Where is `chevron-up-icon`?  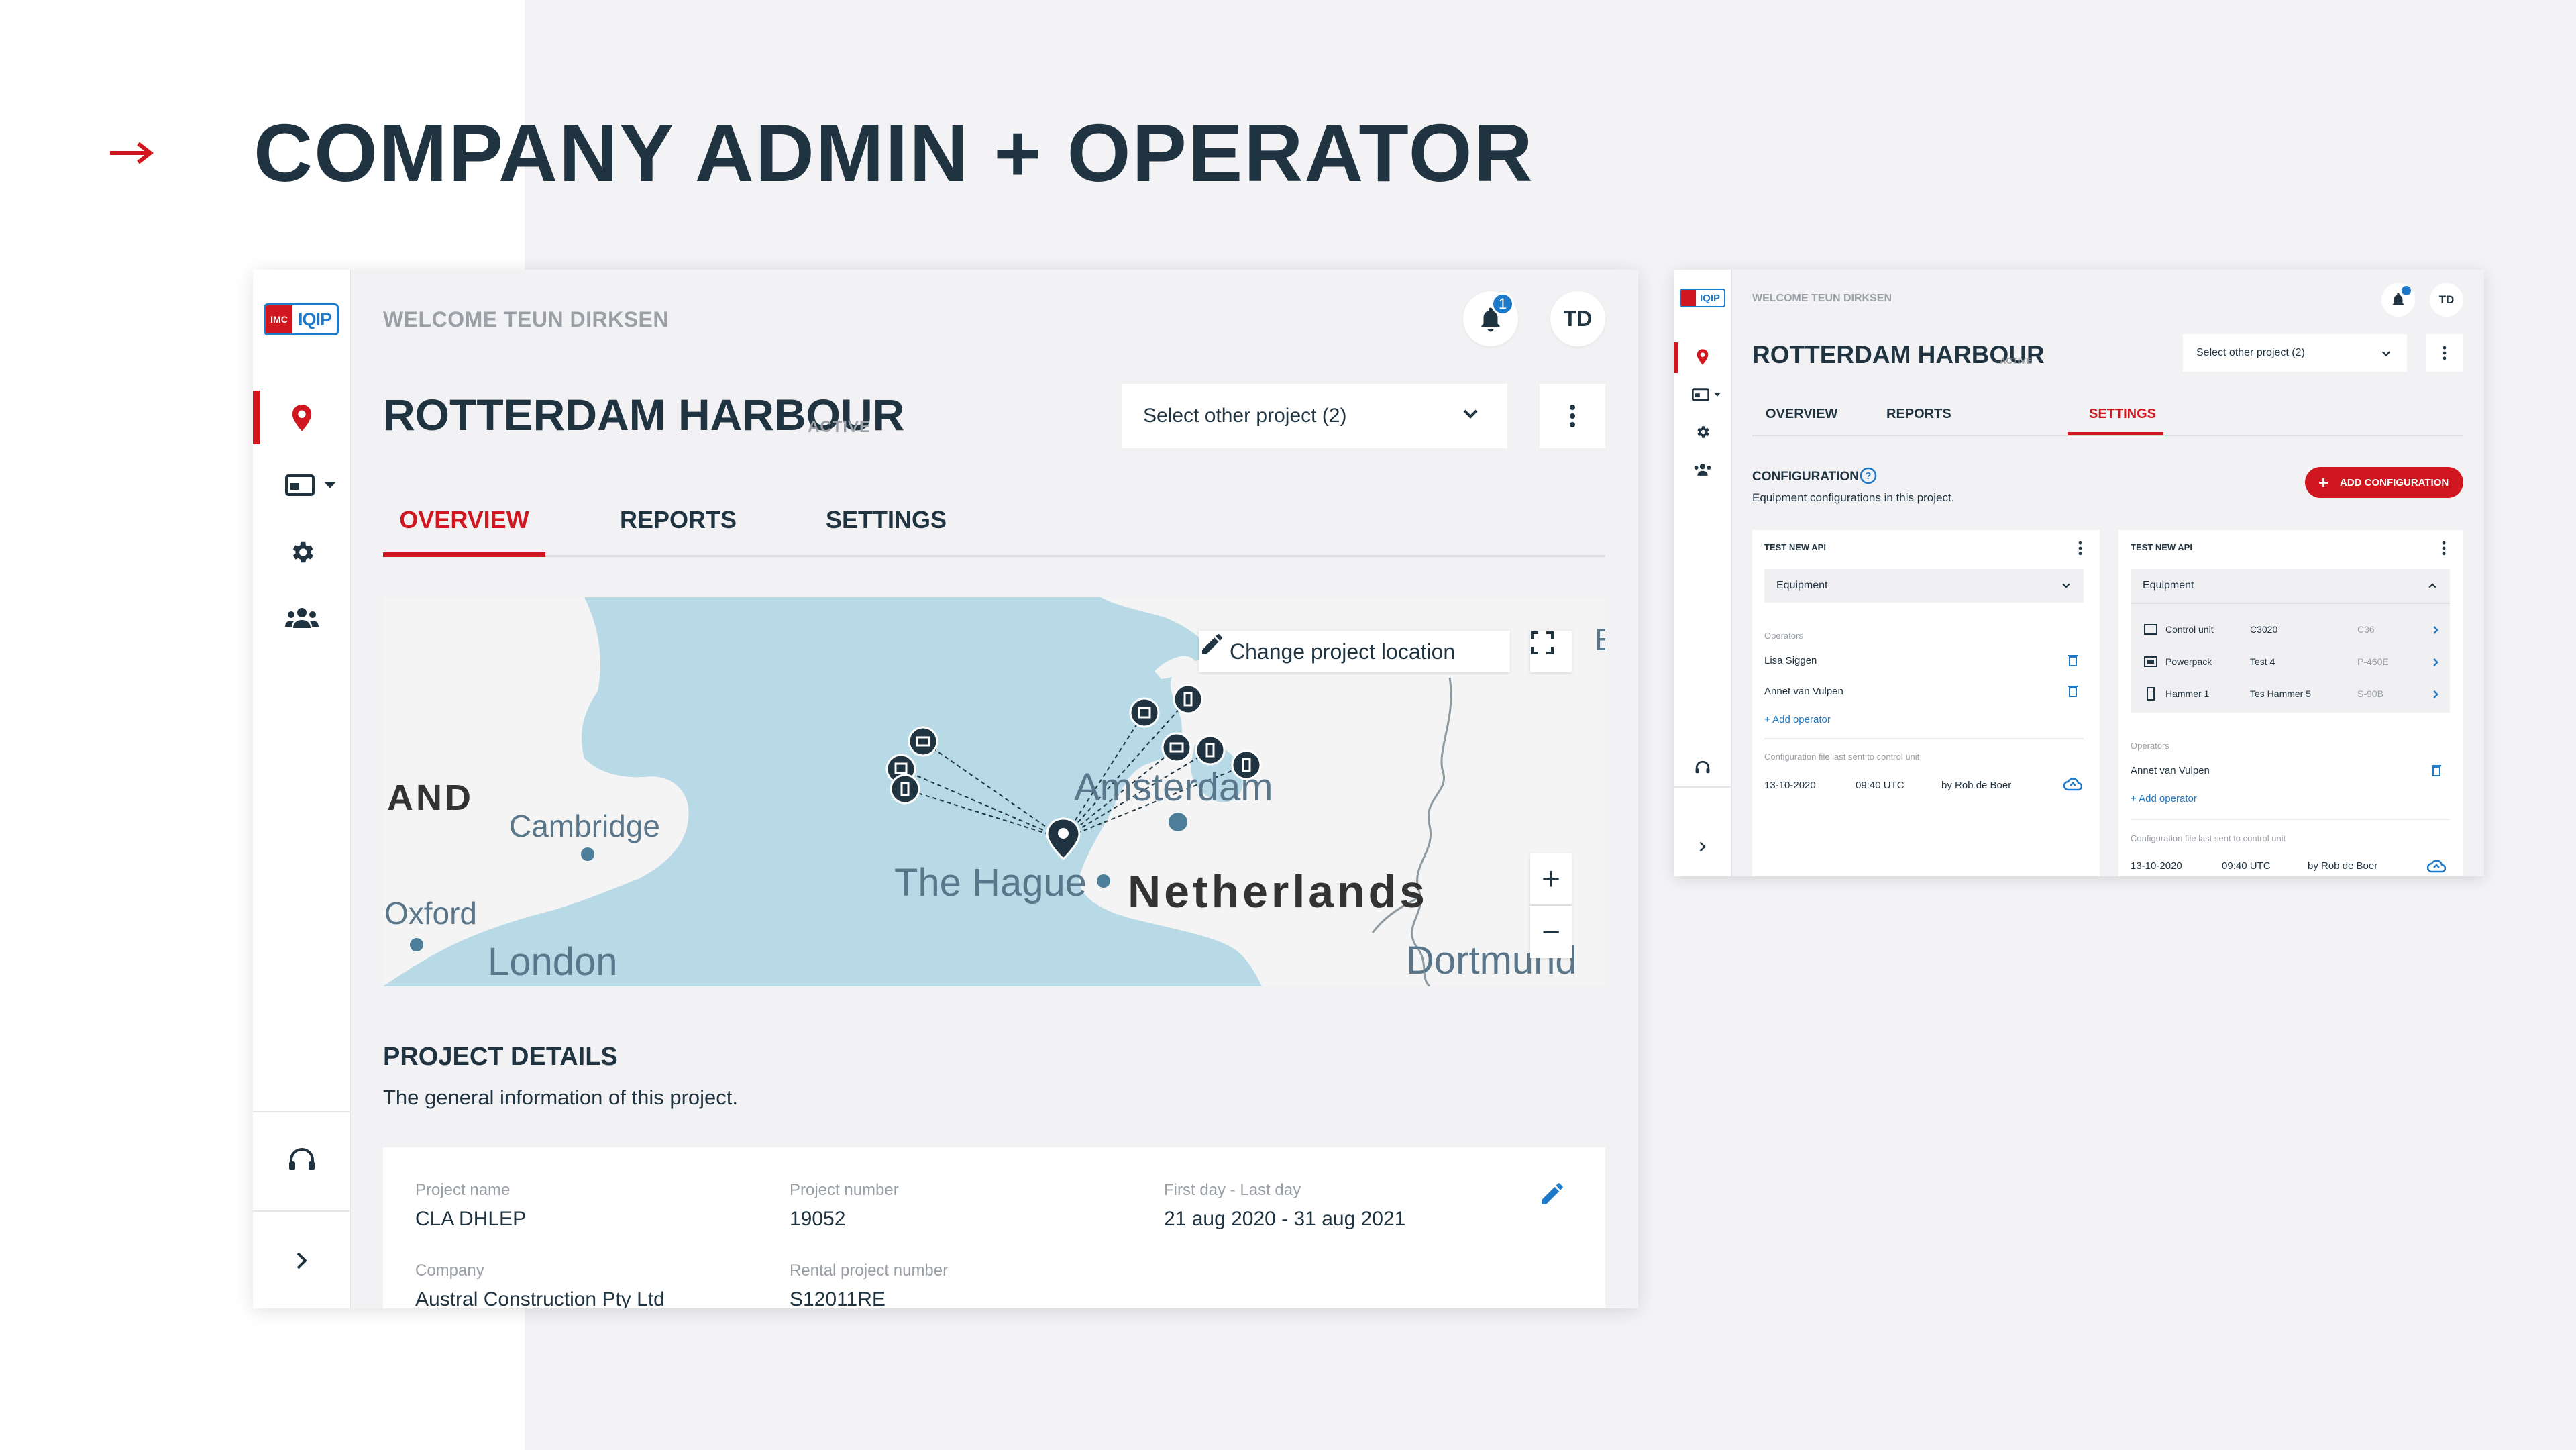 chevron-up-icon is located at coordinates (2432, 585).